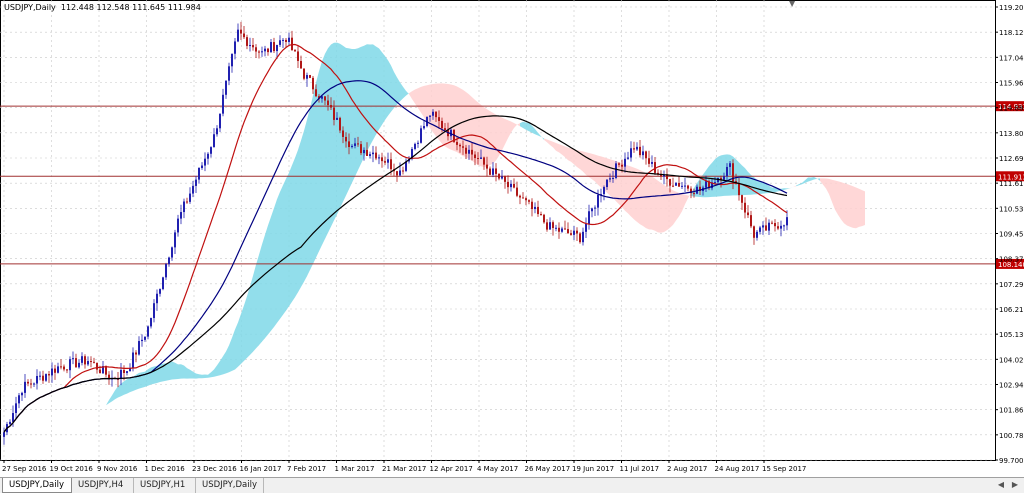 Image resolution: width=1024 pixels, height=493 pixels. I want to click on price-label: 100.780, so click(1011, 436).